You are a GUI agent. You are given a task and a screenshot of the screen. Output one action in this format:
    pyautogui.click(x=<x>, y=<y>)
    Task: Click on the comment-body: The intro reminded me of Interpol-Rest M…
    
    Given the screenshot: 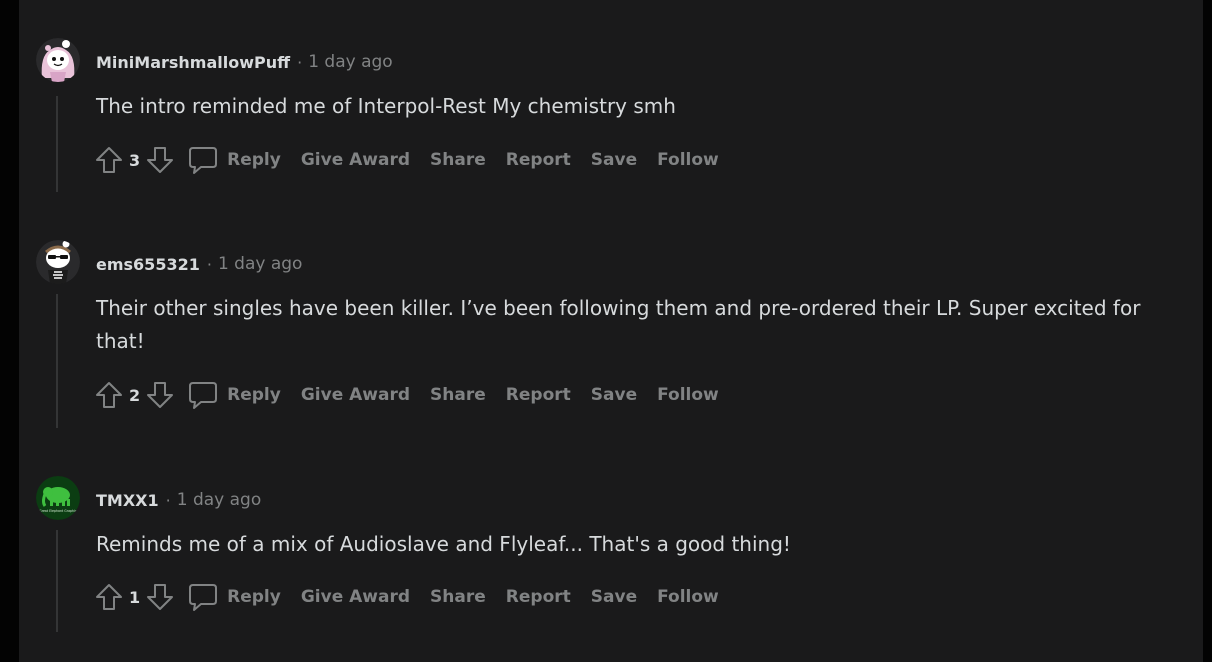 What is the action you would take?
    pyautogui.click(x=386, y=106)
    